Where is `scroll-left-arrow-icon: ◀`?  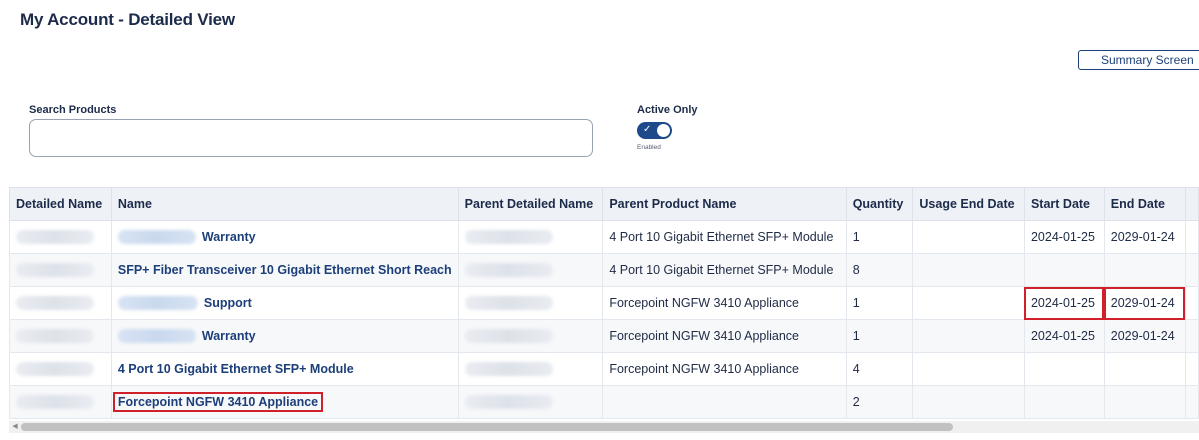
scroll-left-arrow-icon: ◀ is located at coordinates (15, 427).